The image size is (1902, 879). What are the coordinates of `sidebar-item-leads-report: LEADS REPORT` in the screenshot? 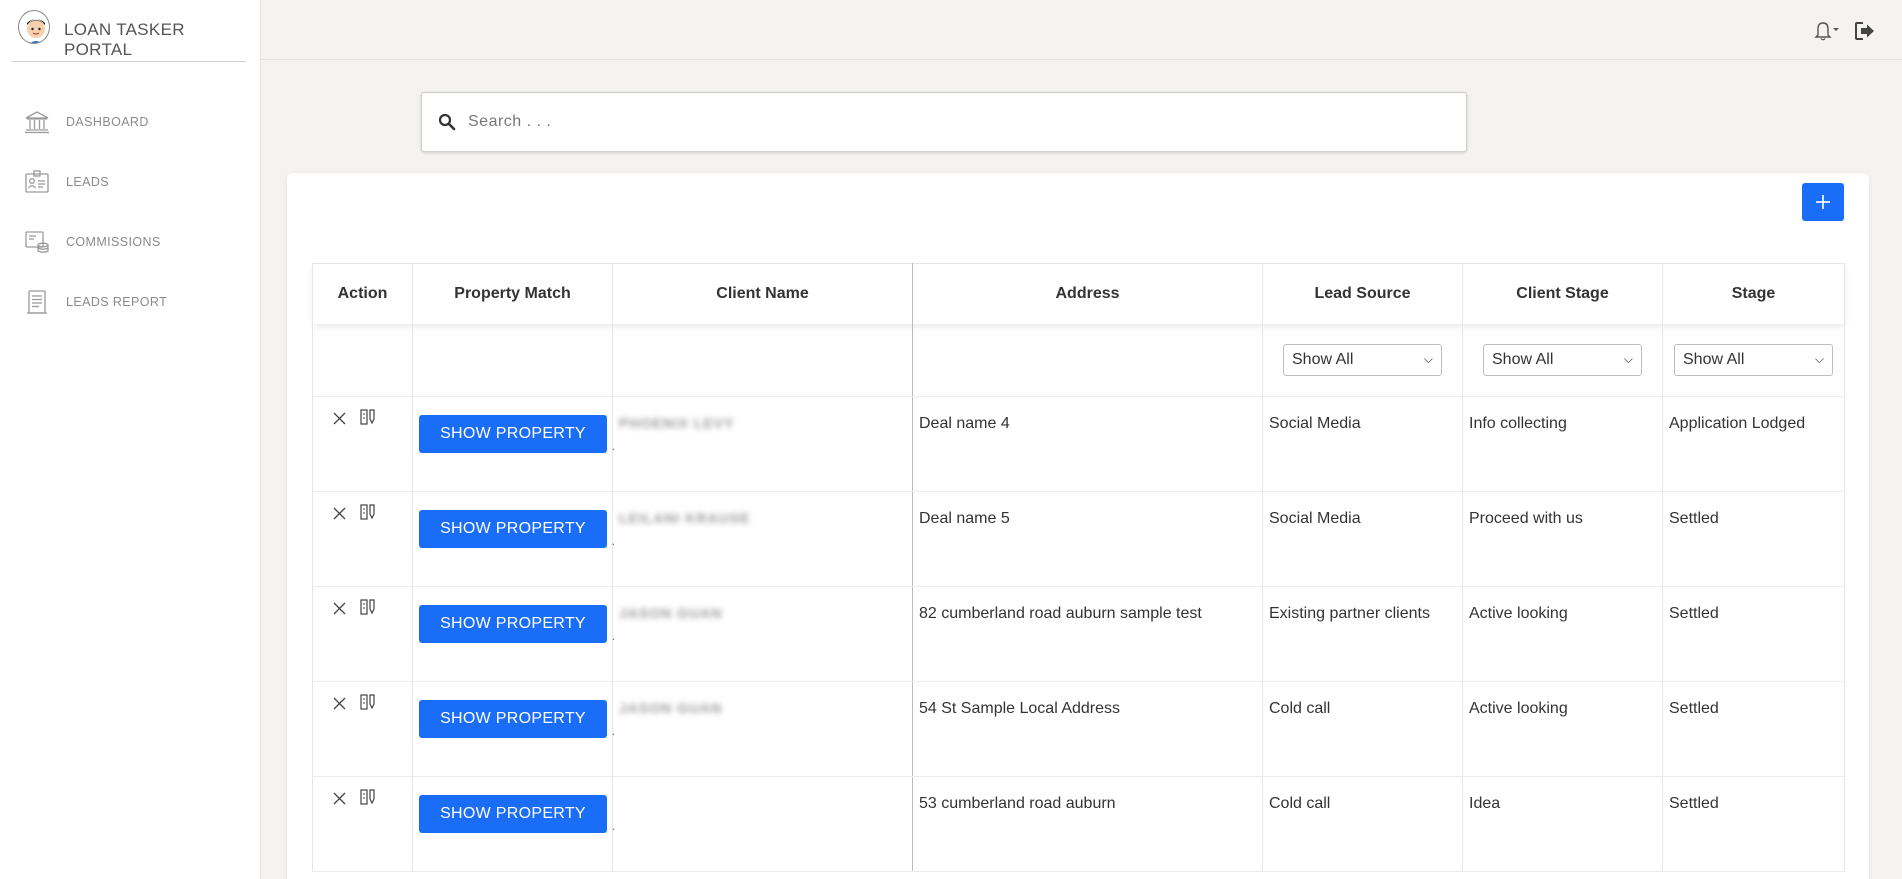 It's located at (130, 302).